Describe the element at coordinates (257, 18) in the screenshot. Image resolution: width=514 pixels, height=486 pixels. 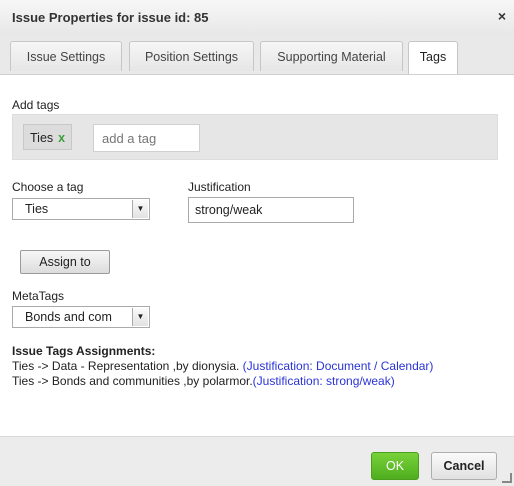
I see `dialog-titlebar: Issue Properties for issue id: 85 ×` at that location.